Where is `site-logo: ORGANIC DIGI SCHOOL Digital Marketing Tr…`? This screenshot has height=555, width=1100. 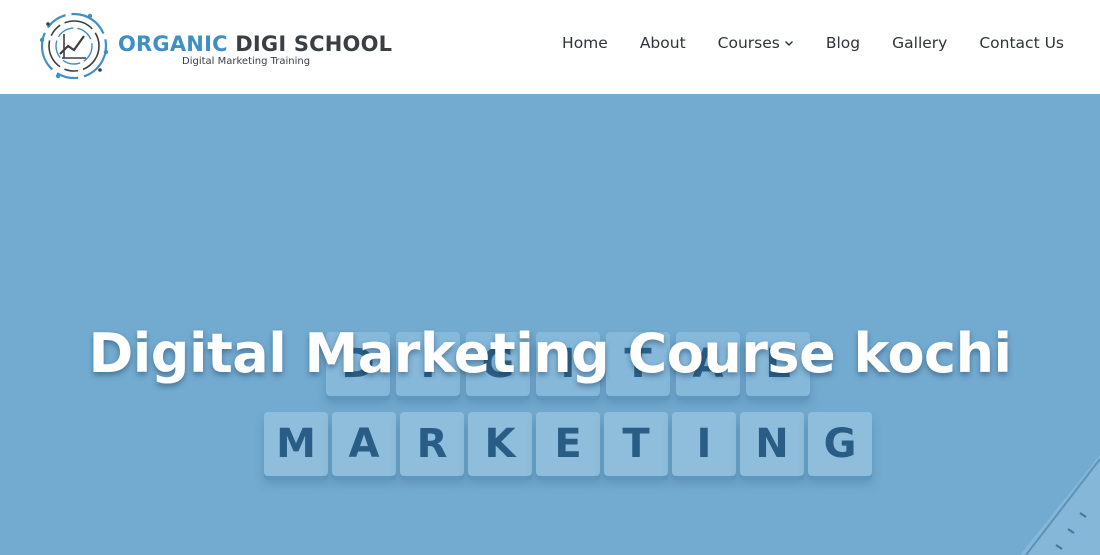
site-logo: ORGANIC DIGI SCHOOL Digital Marketing Tr… is located at coordinates (215, 47).